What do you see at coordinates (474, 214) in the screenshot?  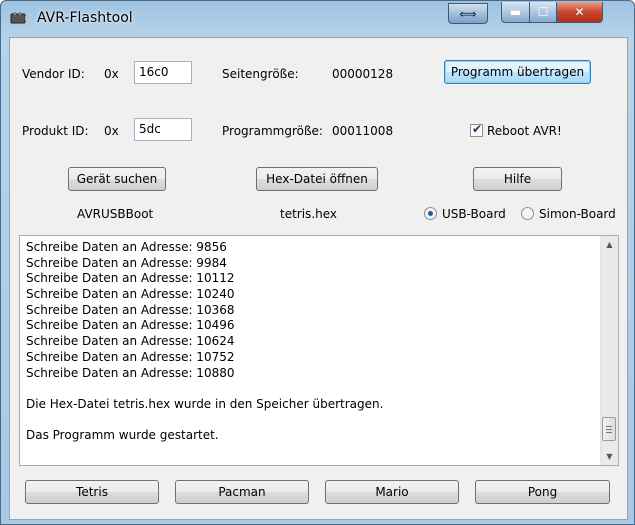 I see `usb-board-label: USB-Board` at bounding box center [474, 214].